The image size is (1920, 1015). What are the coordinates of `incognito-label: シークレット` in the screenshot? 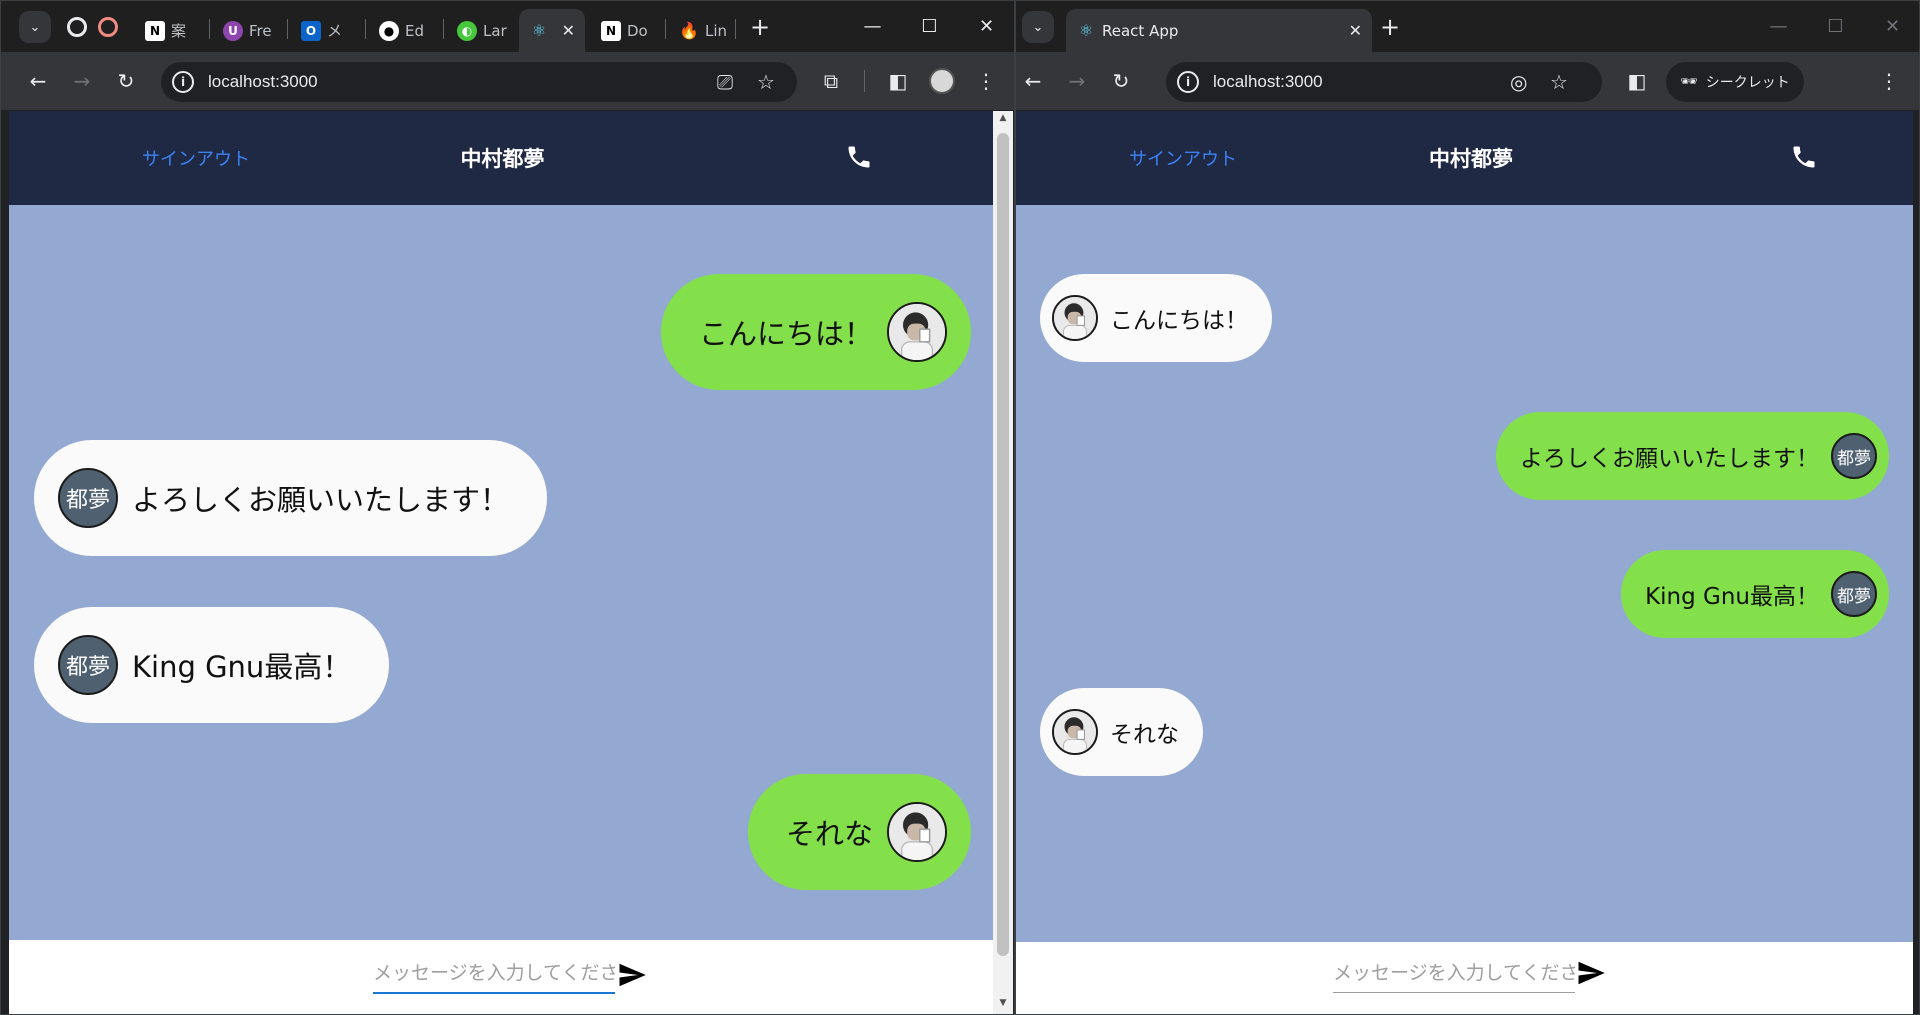 It's located at (1747, 83).